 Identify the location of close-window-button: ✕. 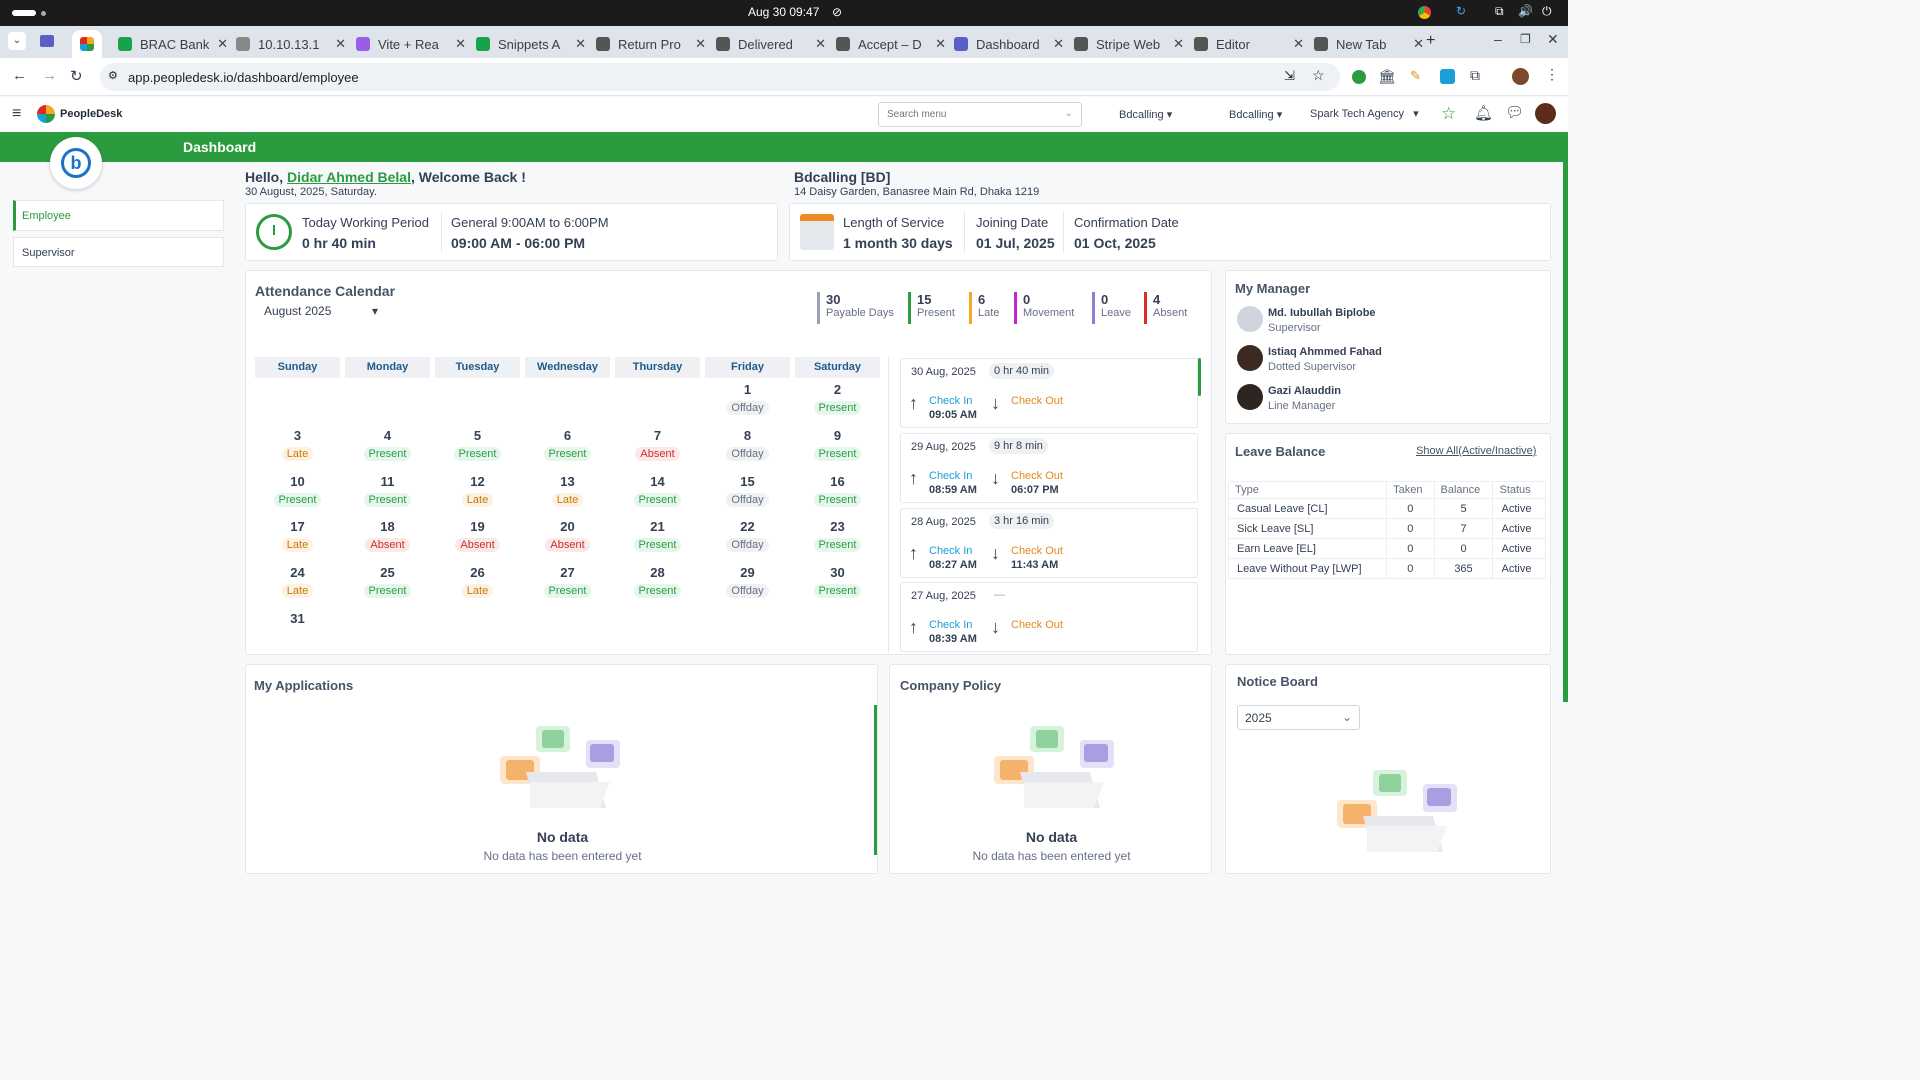
(1553, 39).